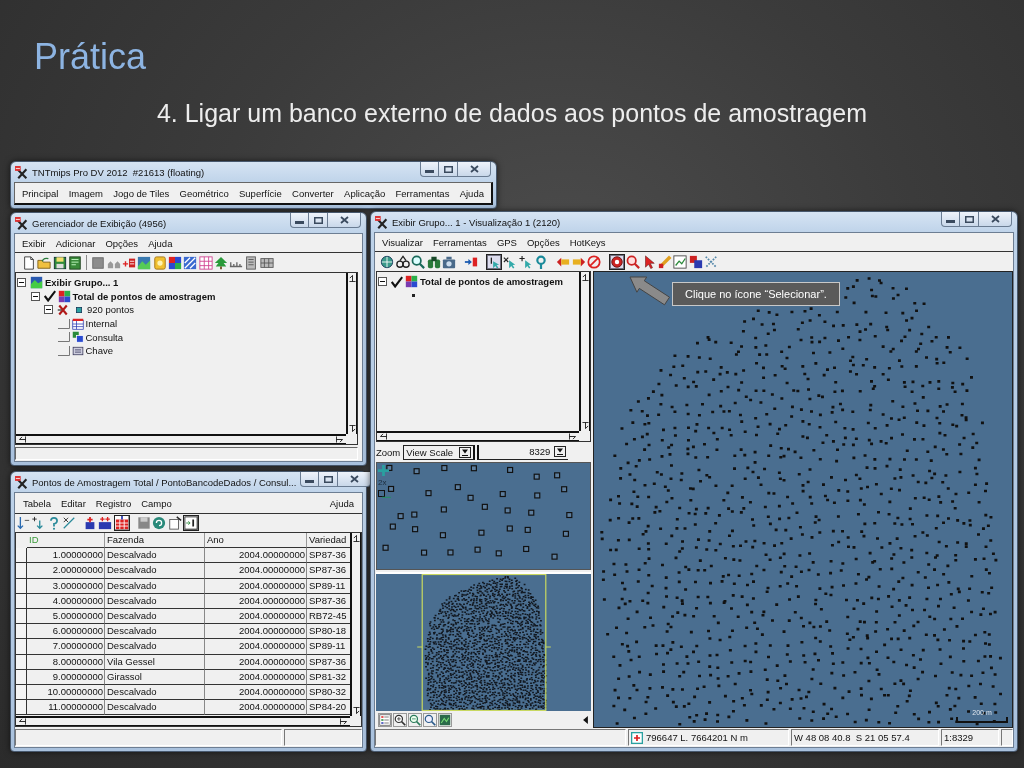 Image resolution: width=1024 pixels, height=768 pixels. What do you see at coordinates (174, 262) in the screenshot?
I see `color-grid-icon` at bounding box center [174, 262].